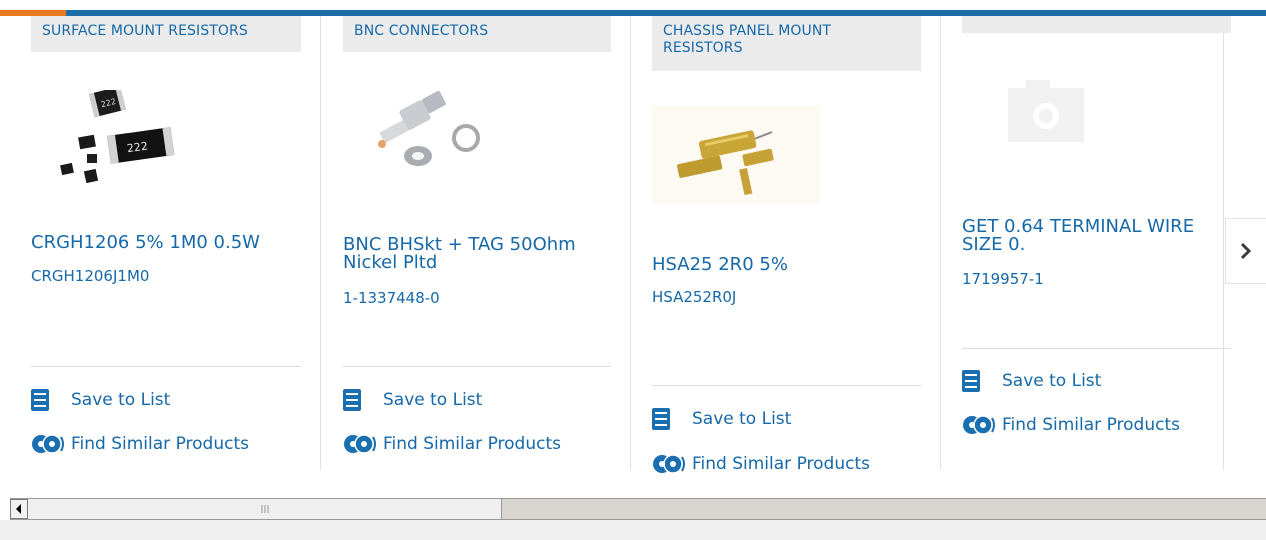  What do you see at coordinates (1003, 279) in the screenshot?
I see `product-sku-link: 1719957-1` at bounding box center [1003, 279].